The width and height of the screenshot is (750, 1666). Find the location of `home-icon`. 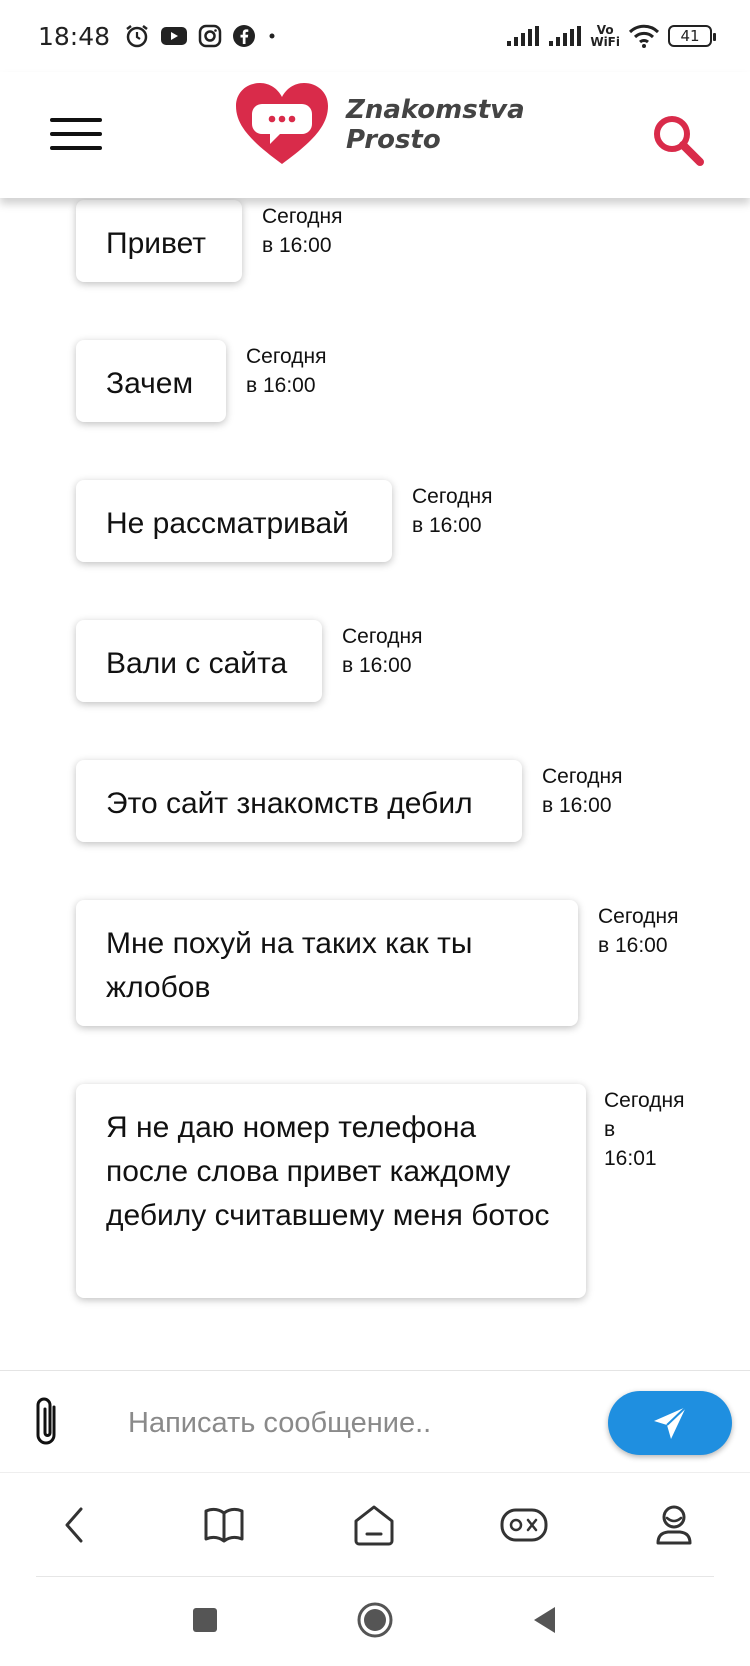

home-icon is located at coordinates (374, 1525).